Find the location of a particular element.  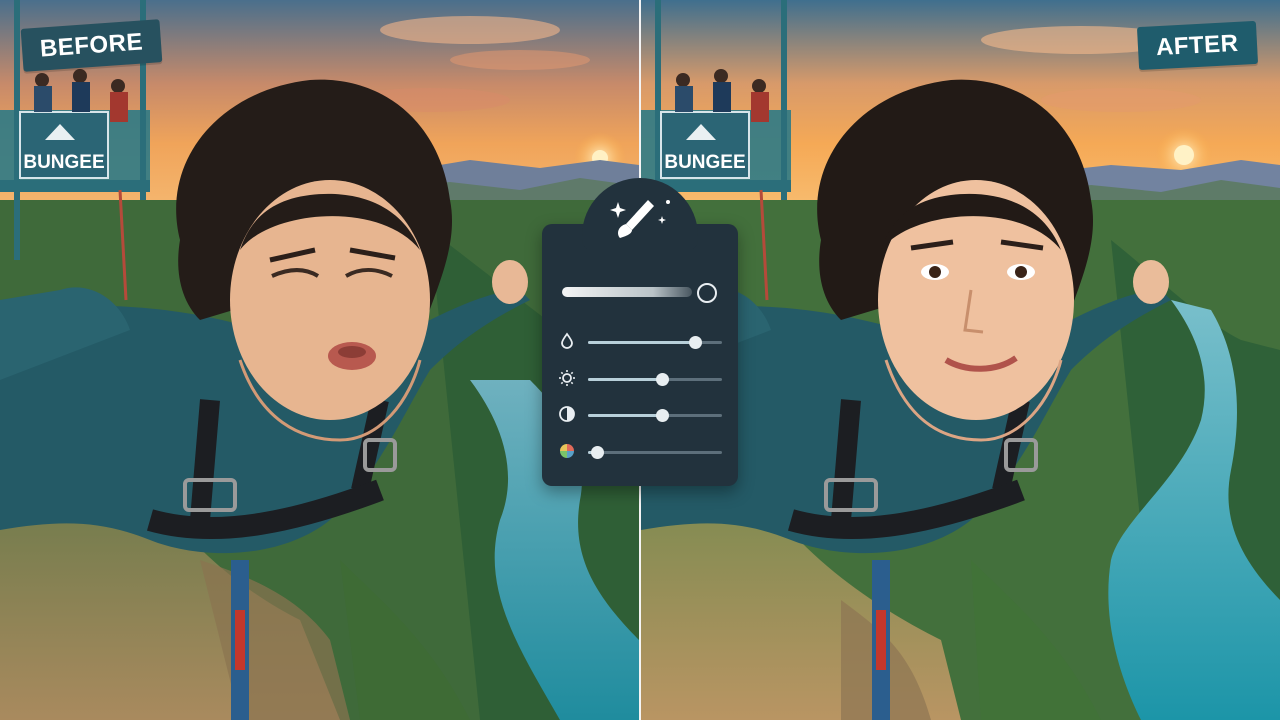

brush-size-button is located at coordinates (707, 293).